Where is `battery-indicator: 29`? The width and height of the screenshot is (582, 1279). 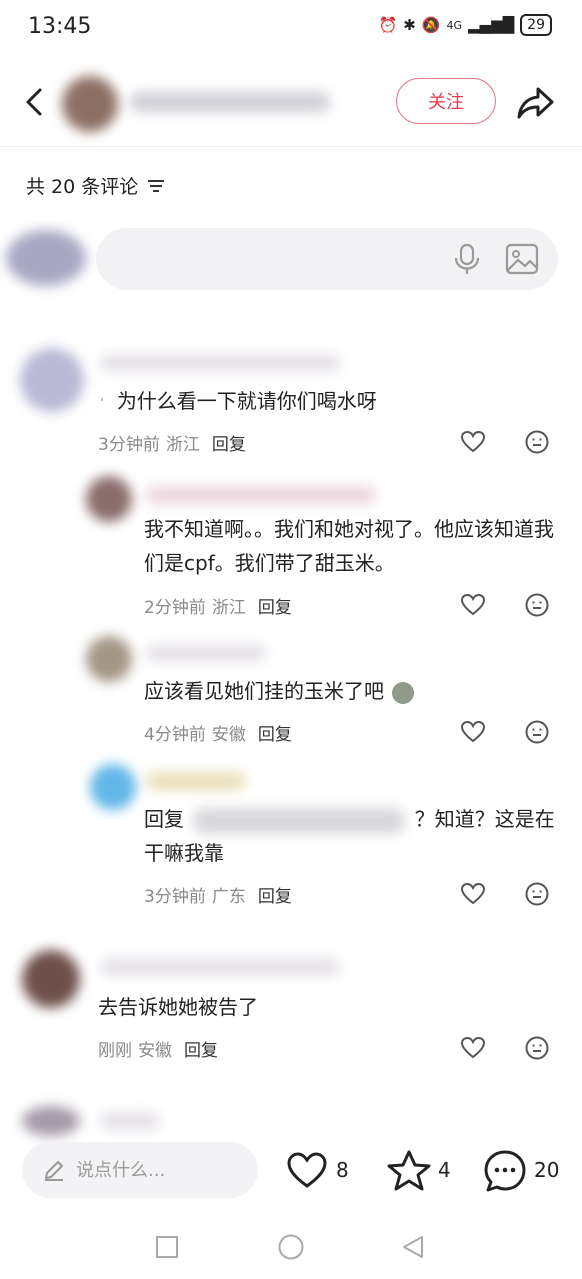 battery-indicator: 29 is located at coordinates (536, 25).